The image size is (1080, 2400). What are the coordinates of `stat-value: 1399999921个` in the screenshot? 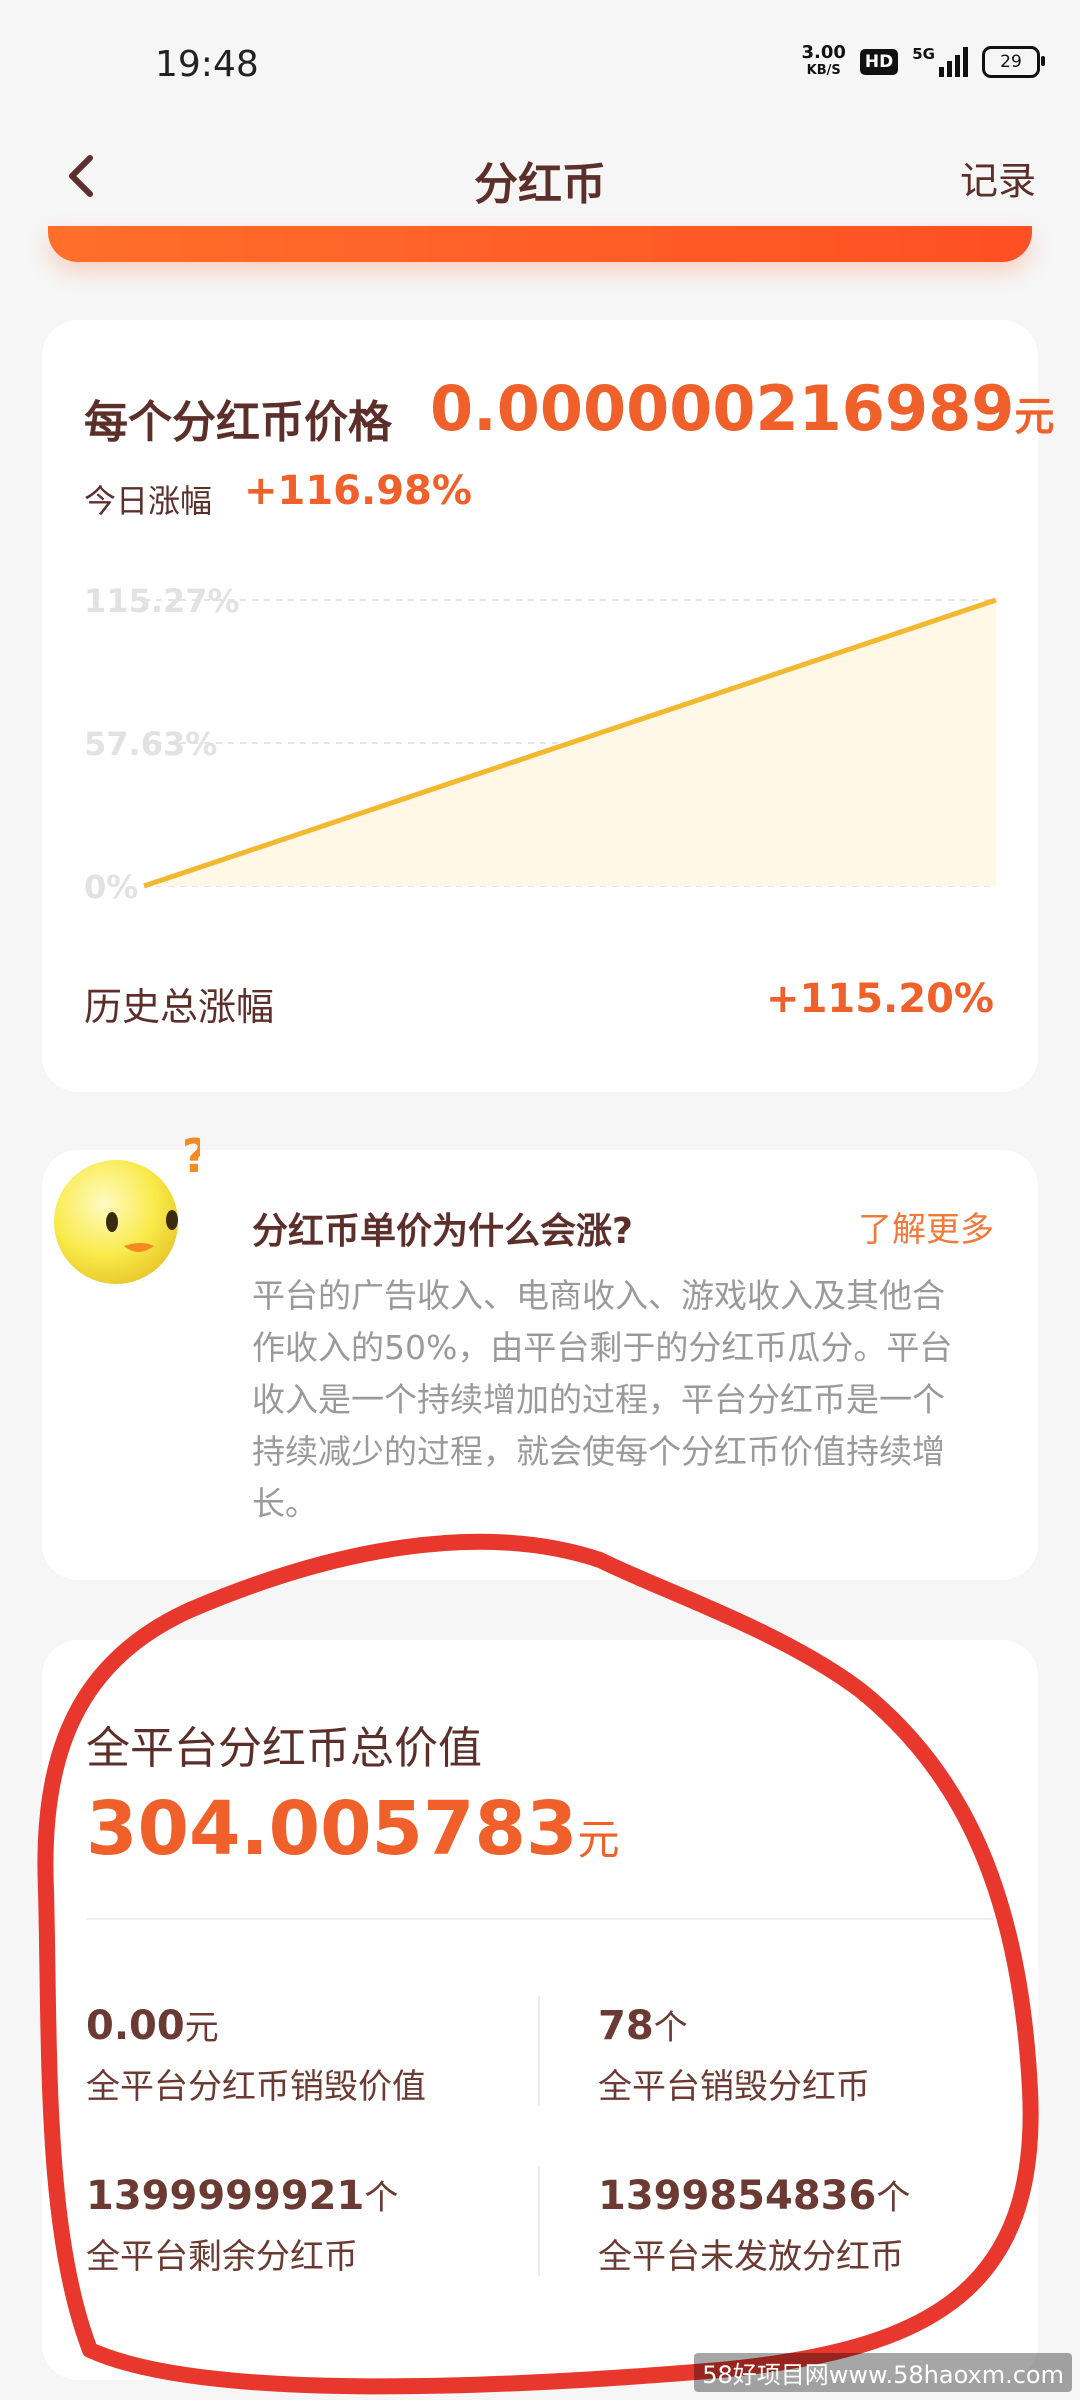 It's located at (242, 2194).